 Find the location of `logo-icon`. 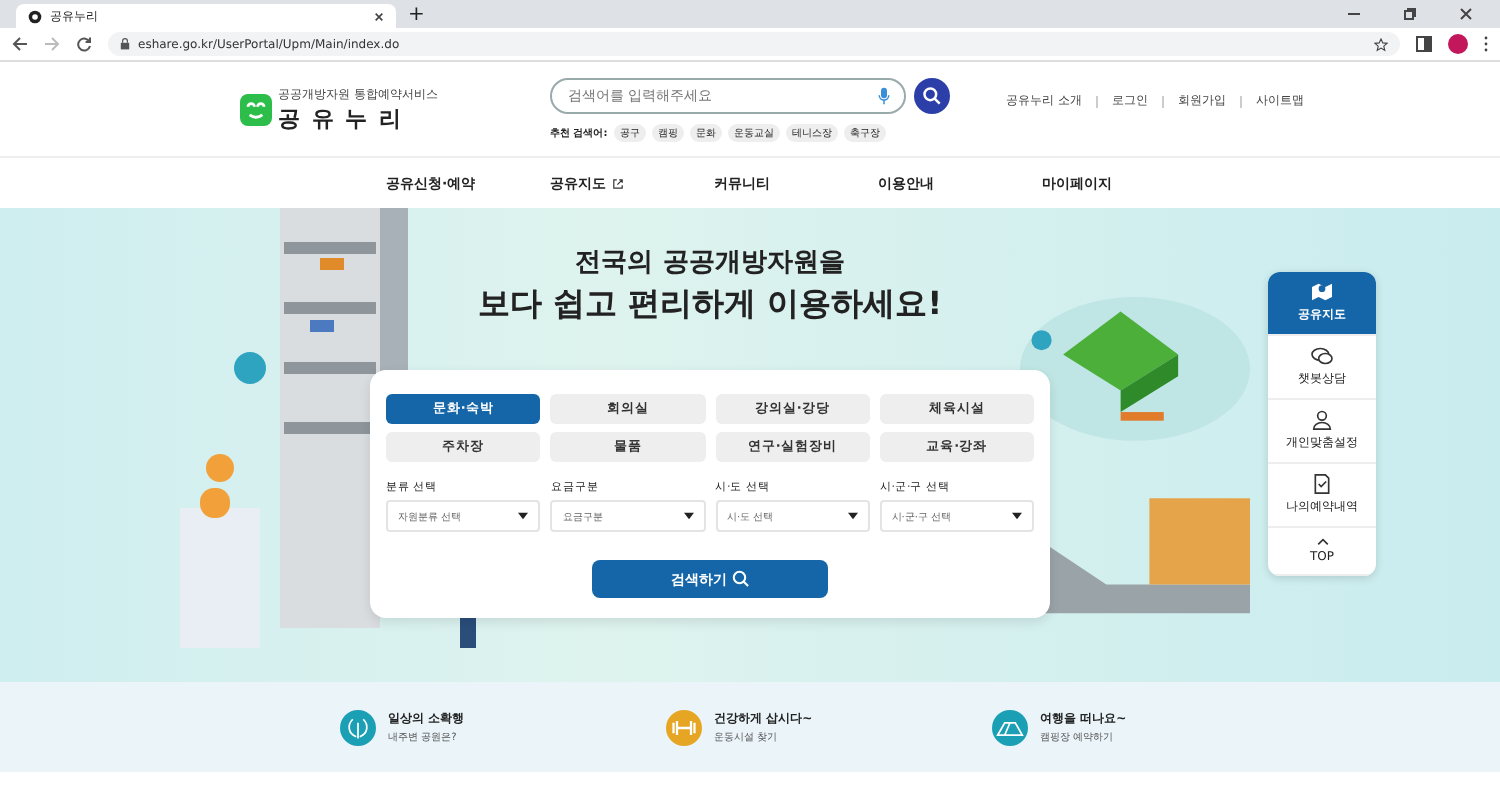

logo-icon is located at coordinates (256, 109).